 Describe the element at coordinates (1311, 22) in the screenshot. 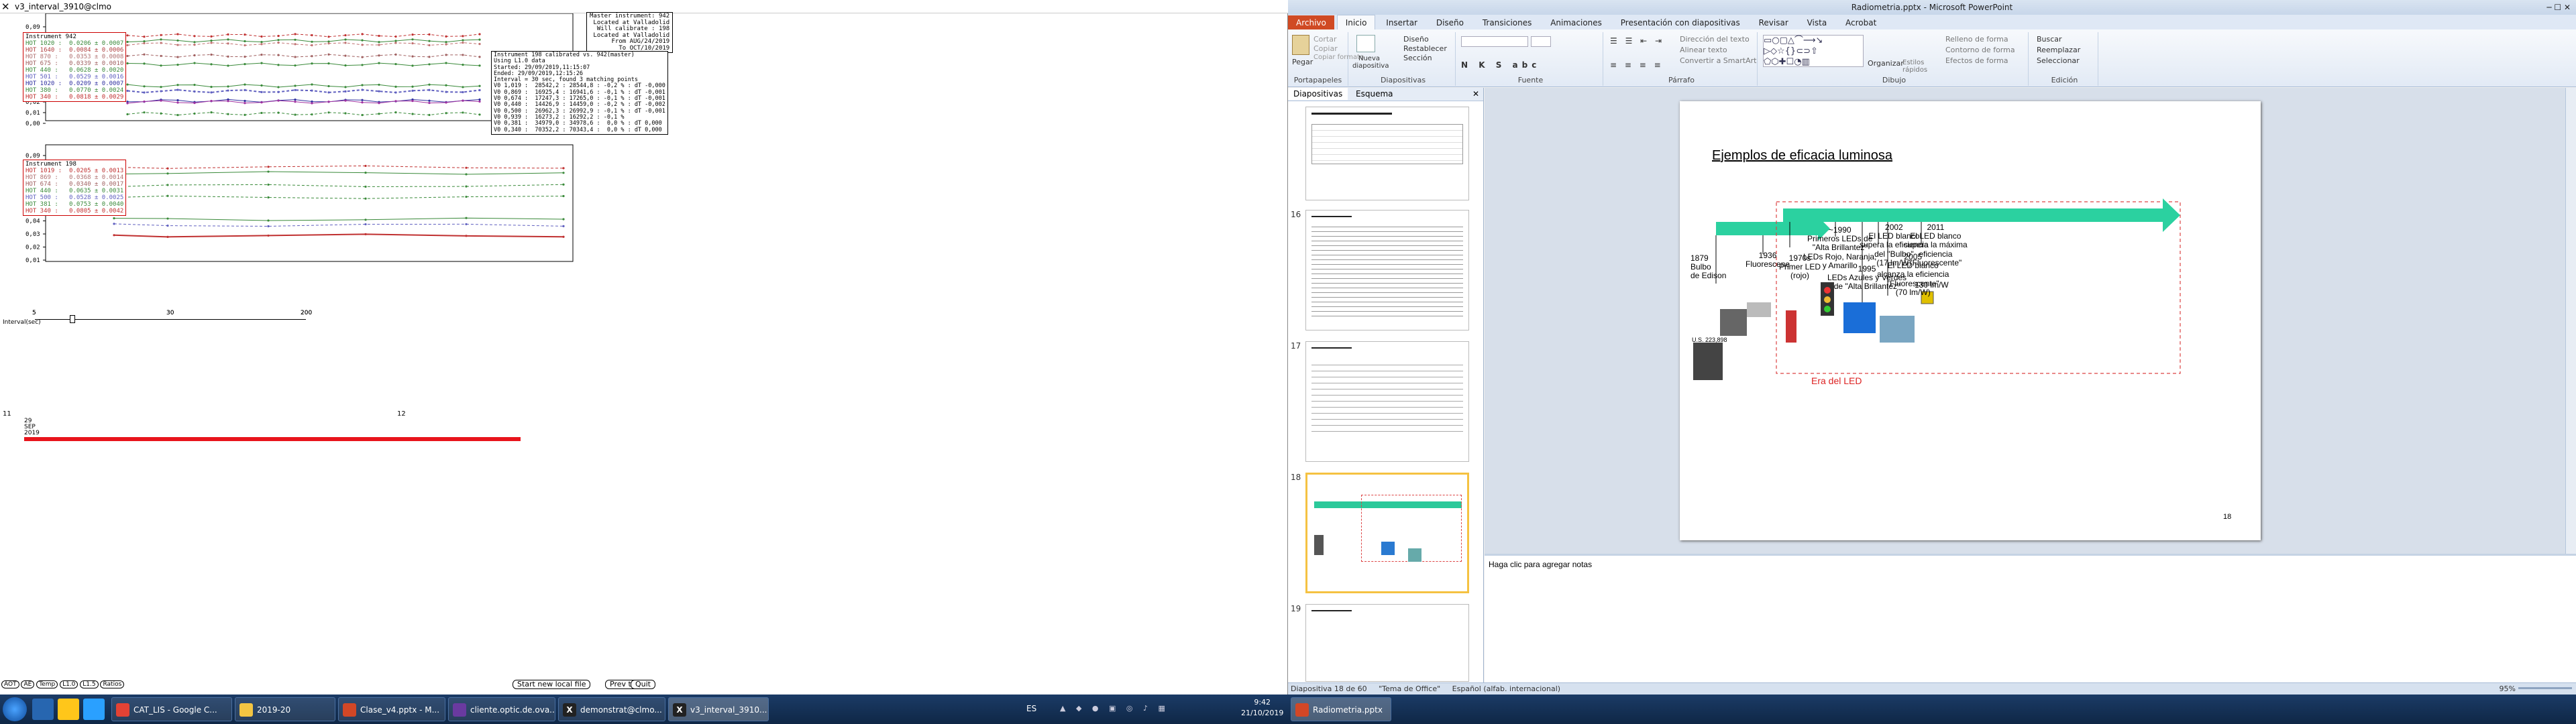

I see `tab-archivo: Archivo` at that location.